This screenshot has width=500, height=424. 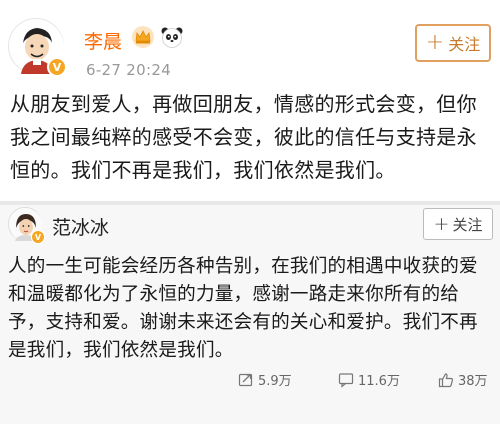 I want to click on comment-count: 11.6万, so click(x=379, y=381).